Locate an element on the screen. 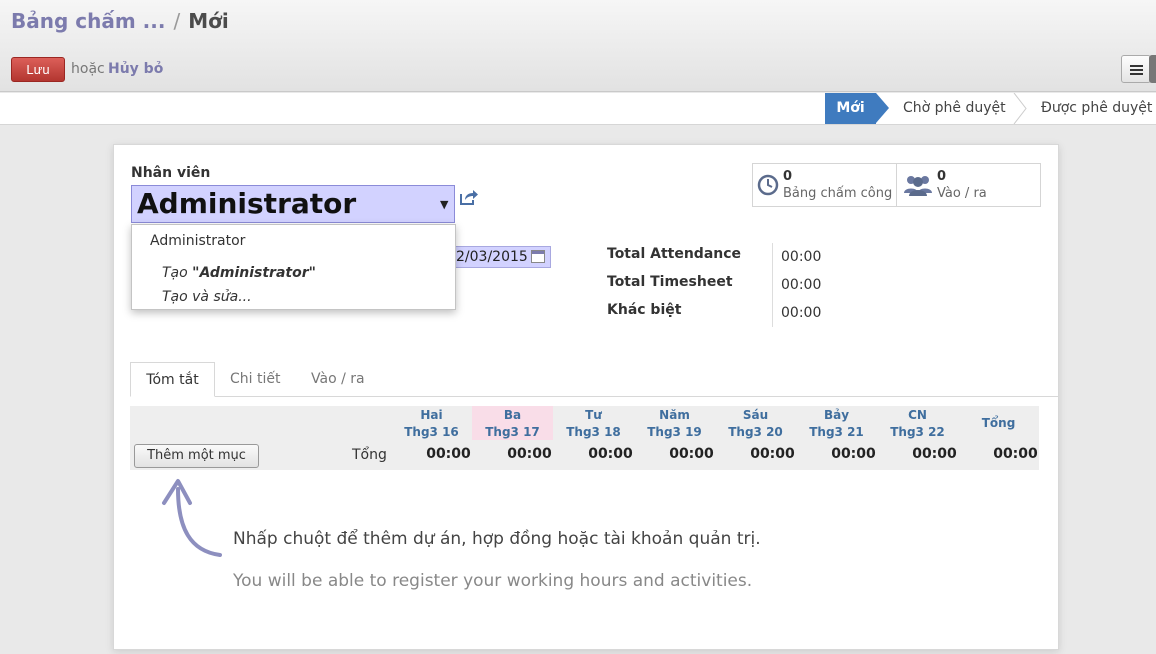  day-date: Thg3 18 is located at coordinates (593, 432).